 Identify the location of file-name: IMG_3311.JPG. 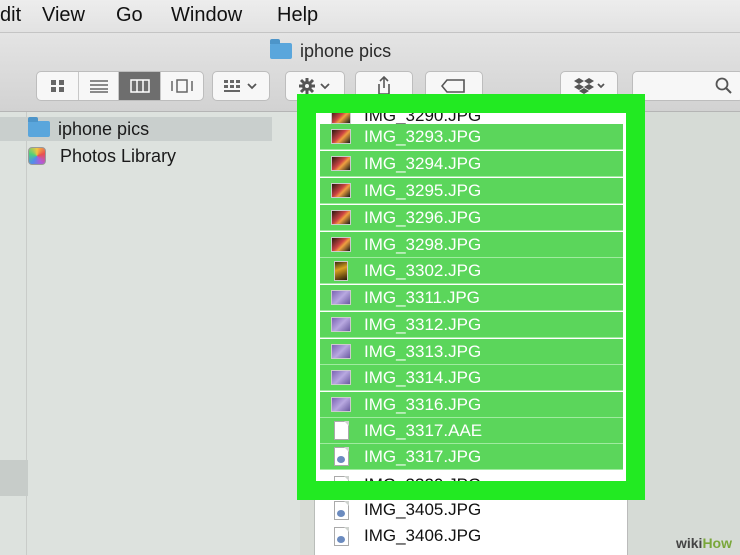
(422, 297).